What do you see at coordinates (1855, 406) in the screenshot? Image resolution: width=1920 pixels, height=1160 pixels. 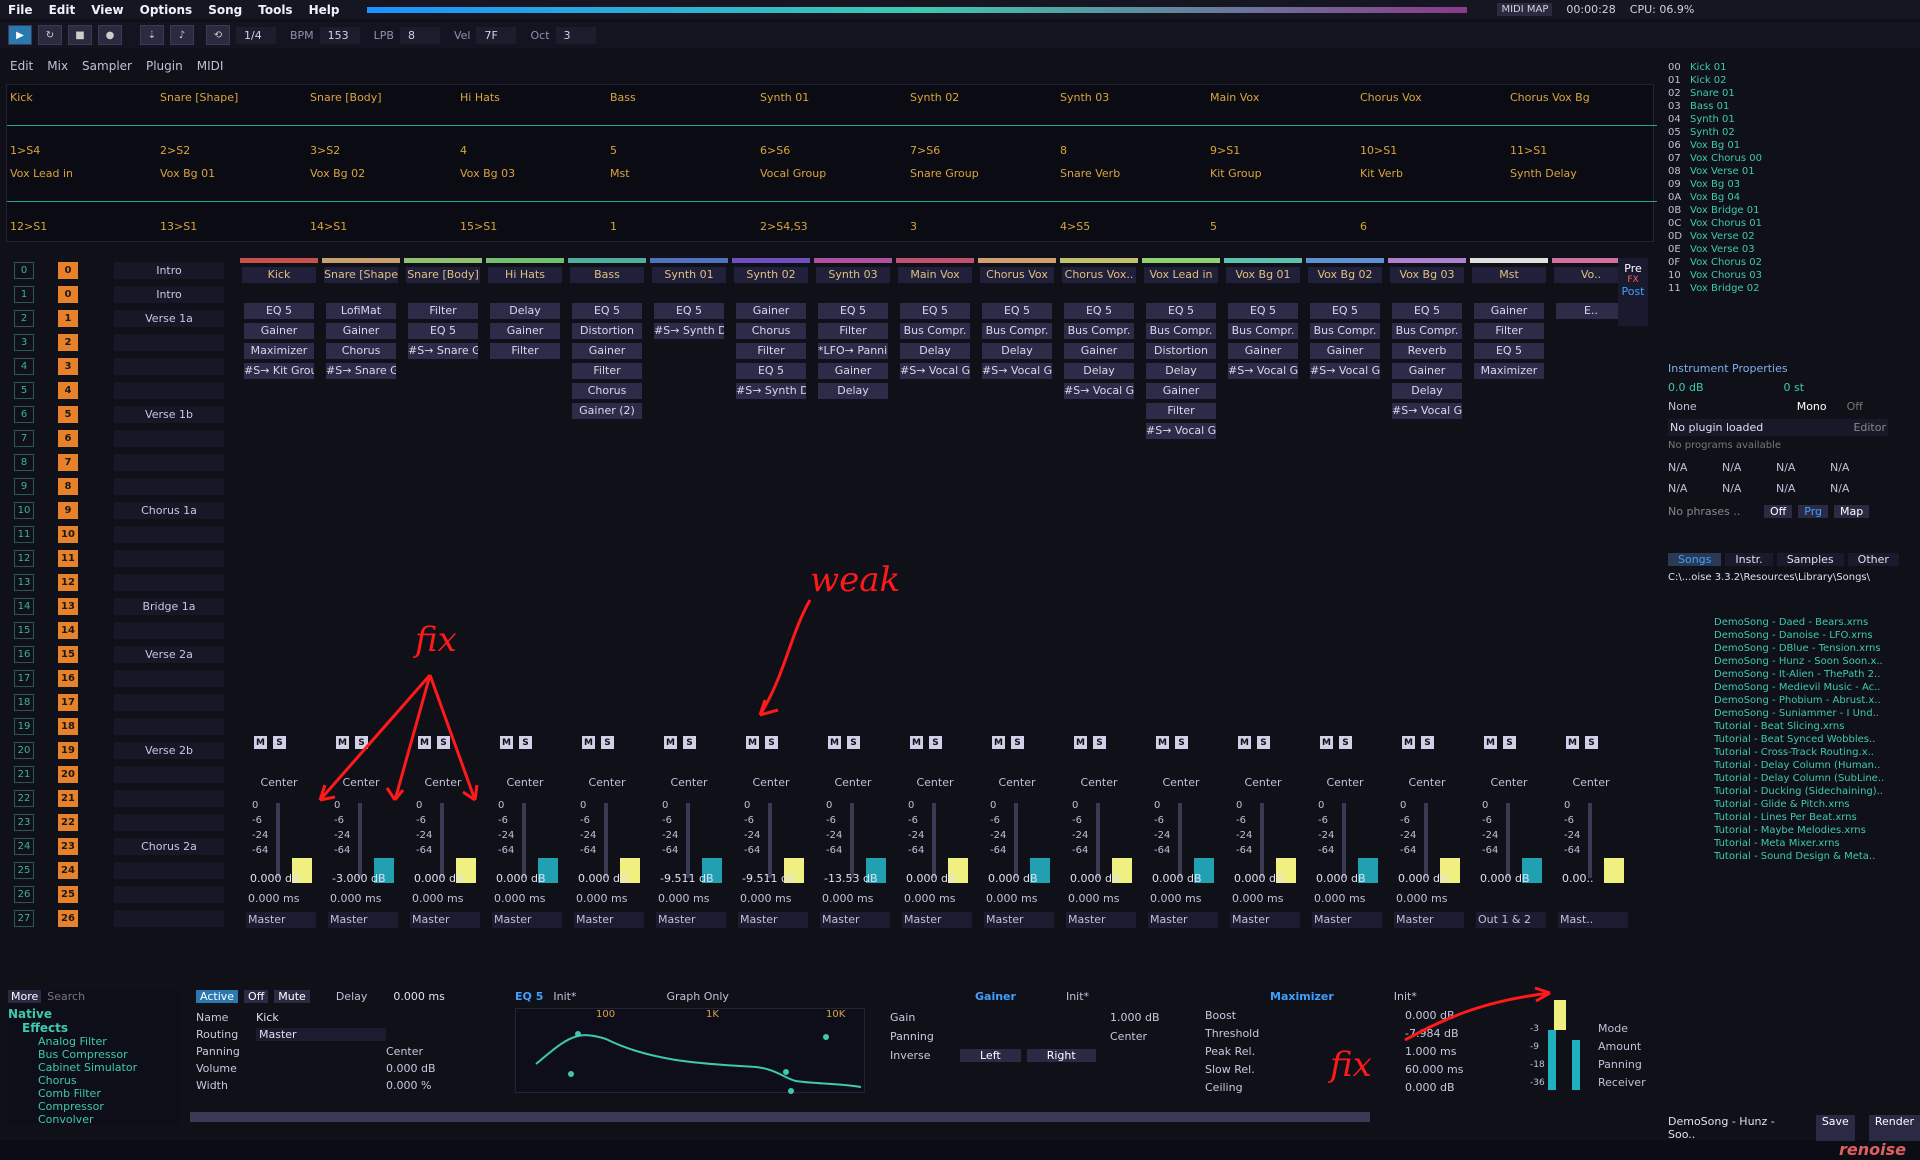 I see `inst-off: Off` at bounding box center [1855, 406].